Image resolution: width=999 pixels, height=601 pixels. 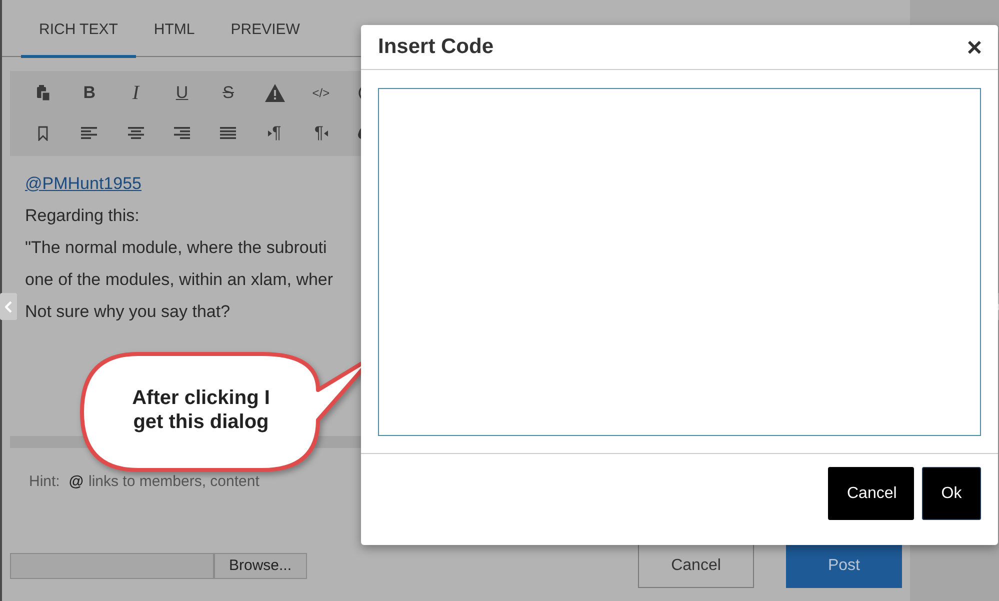 I want to click on ok-button: Ok, so click(x=951, y=493).